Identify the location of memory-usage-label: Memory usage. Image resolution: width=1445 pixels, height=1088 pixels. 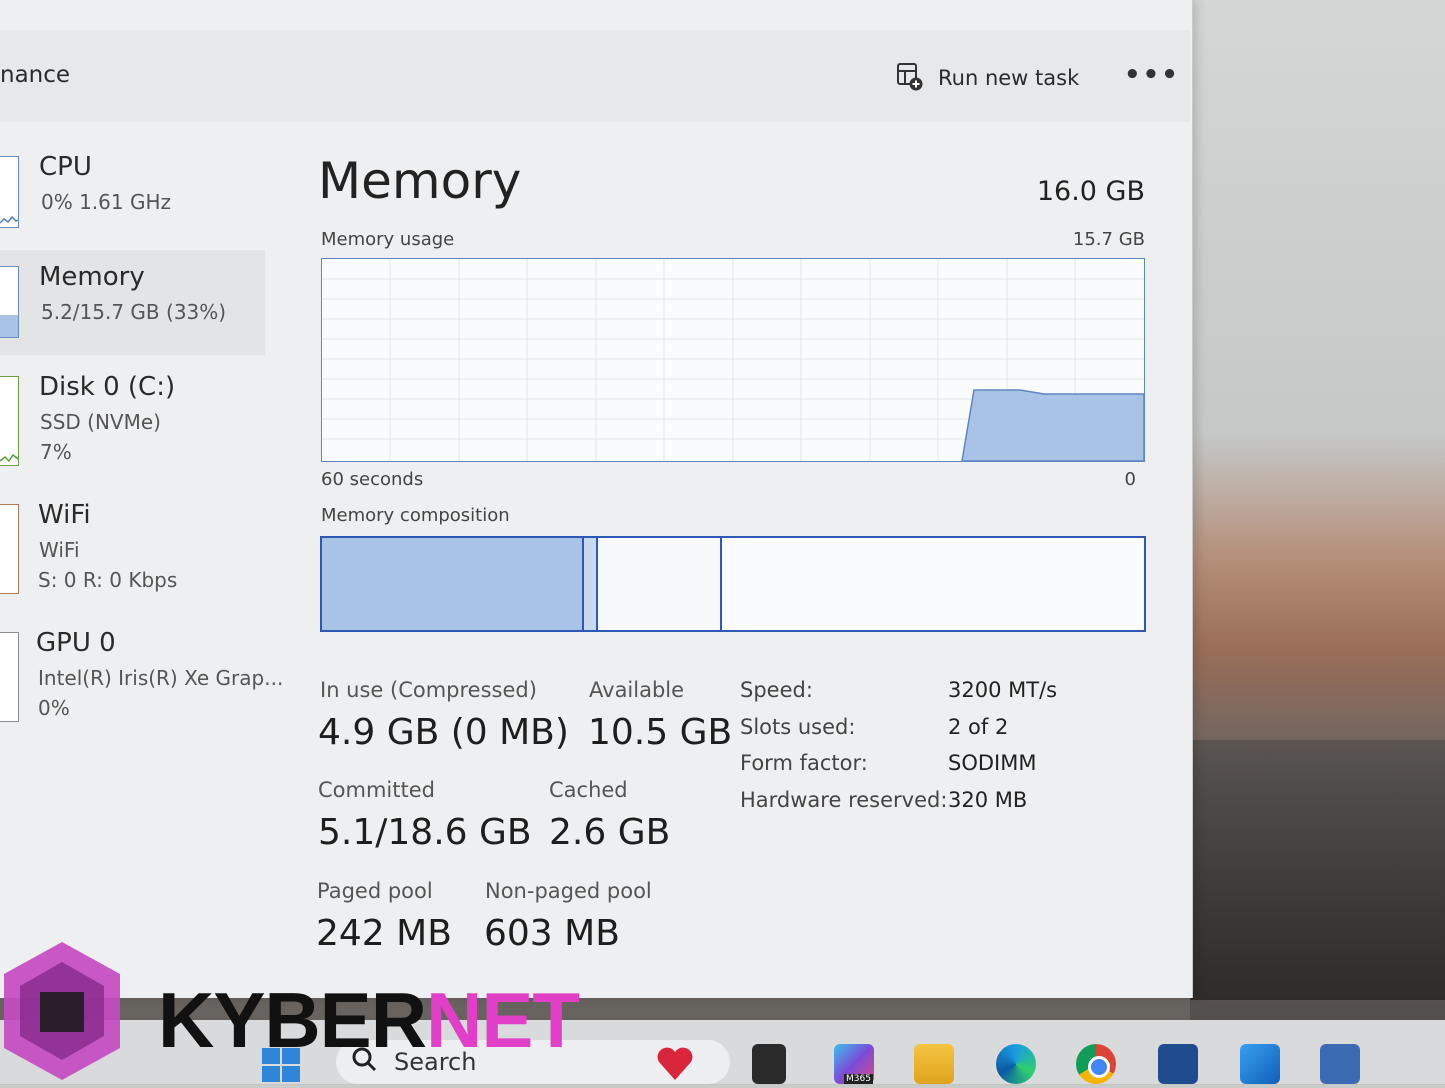
(388, 239).